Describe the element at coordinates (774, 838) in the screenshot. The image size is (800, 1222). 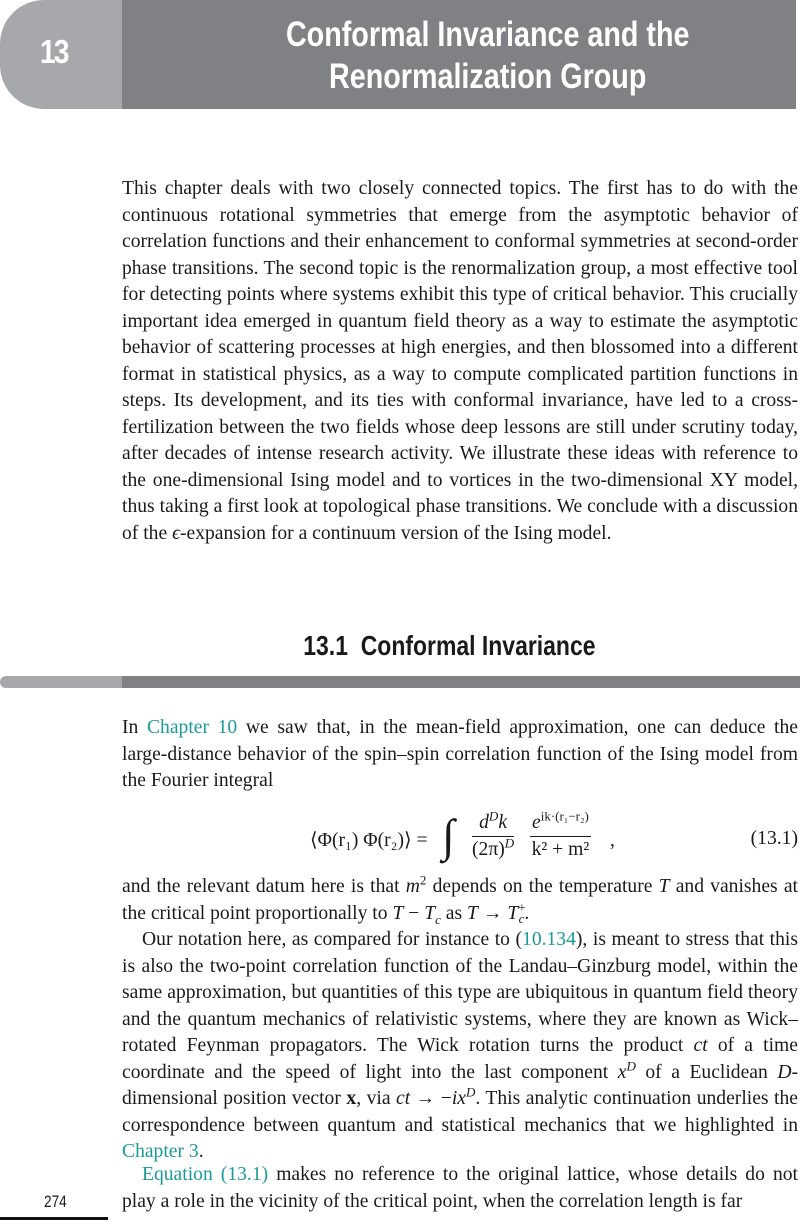
I see `equation-number: (13.1)` at that location.